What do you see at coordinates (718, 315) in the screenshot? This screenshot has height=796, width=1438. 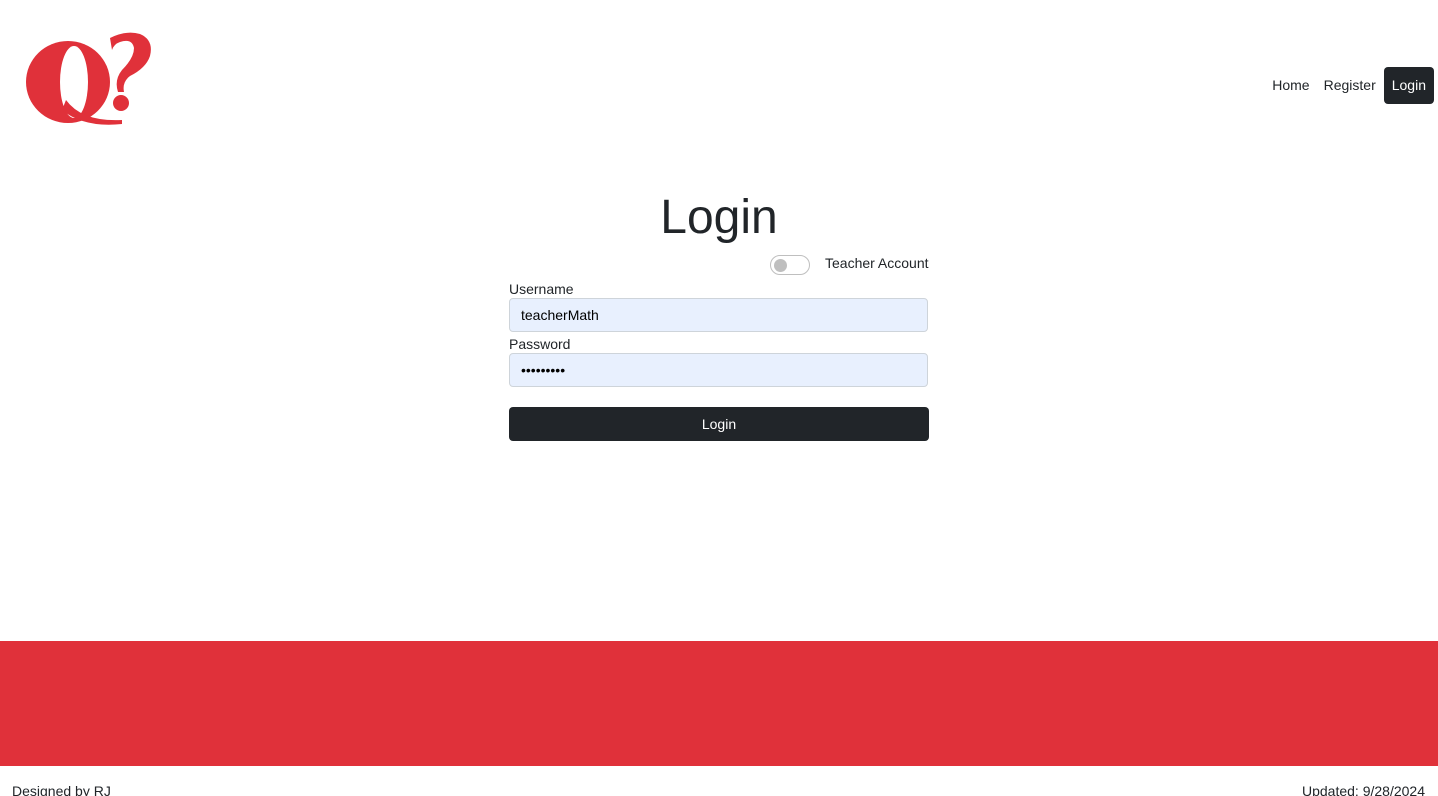 I see `username-input` at bounding box center [718, 315].